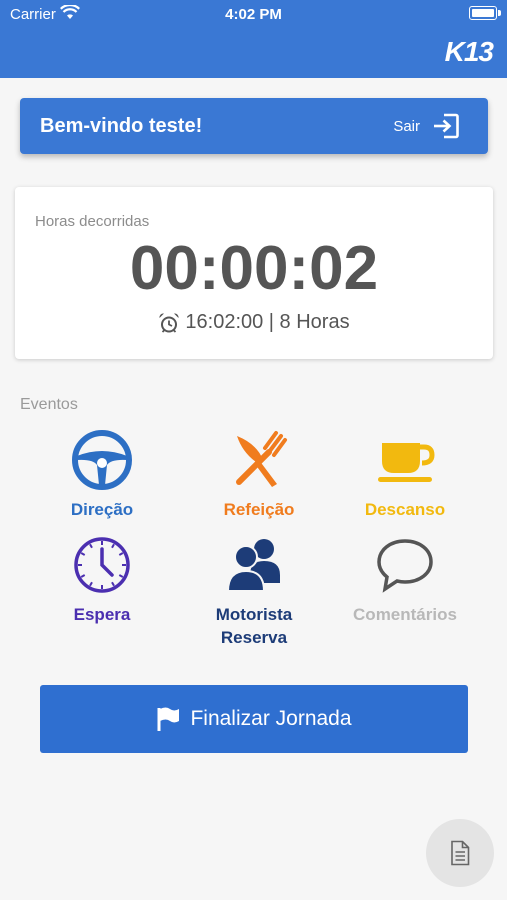 This screenshot has height=900, width=507. What do you see at coordinates (49, 404) in the screenshot?
I see `events-section-title: Eventos` at bounding box center [49, 404].